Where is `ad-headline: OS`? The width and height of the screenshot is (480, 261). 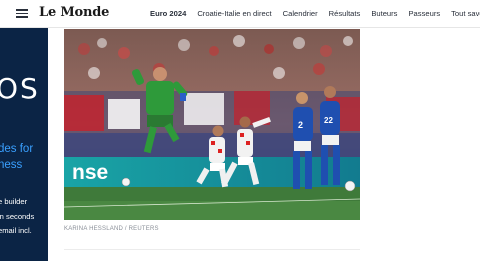
ad-headline: OS is located at coordinates (20, 88).